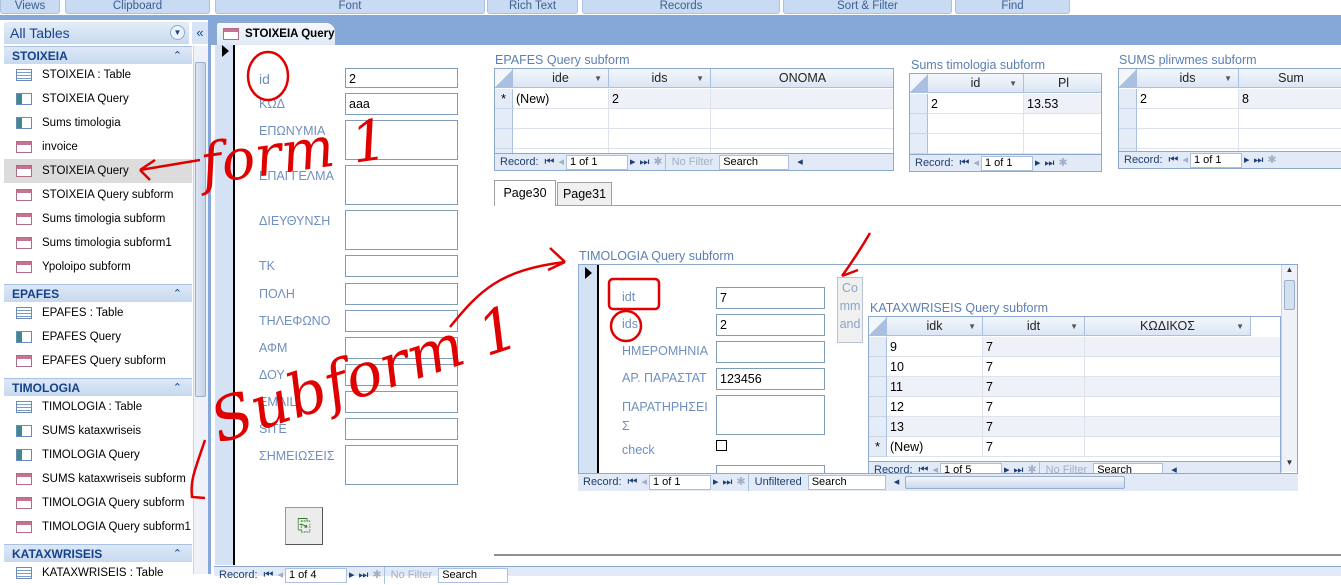  I want to click on annotation-circle-ids, so click(626, 326).